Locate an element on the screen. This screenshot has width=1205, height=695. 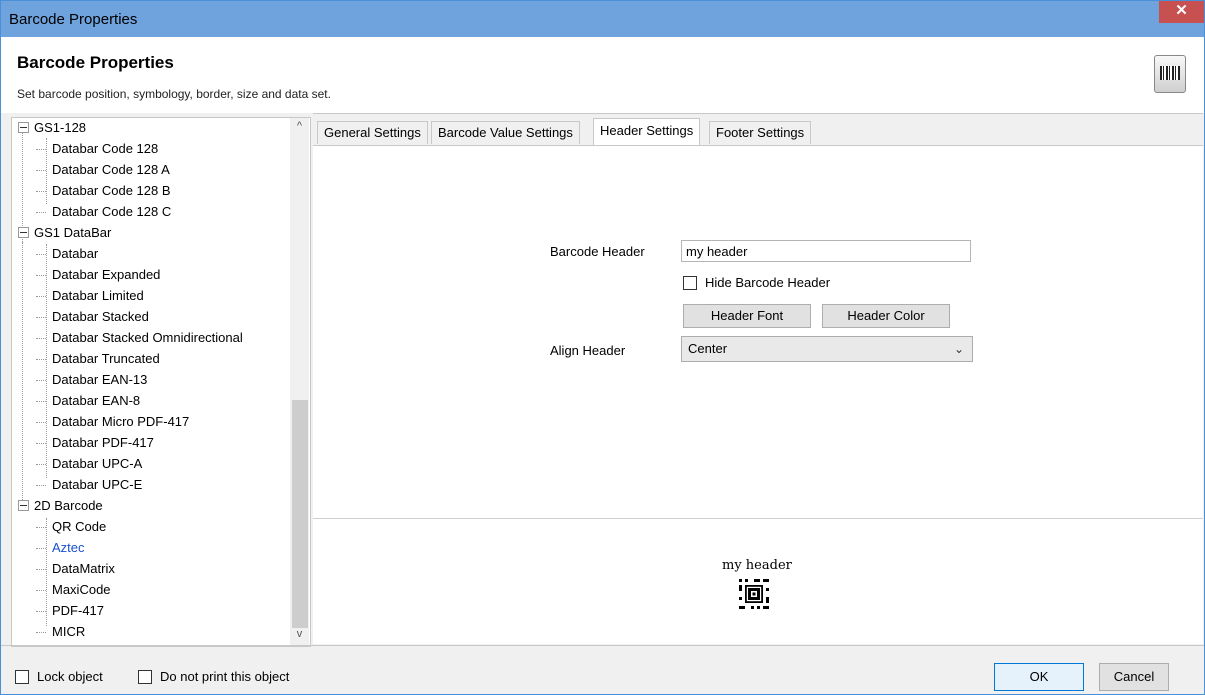
tree-item: Databar Stacked Omnidirectional is located at coordinates (139, 338).